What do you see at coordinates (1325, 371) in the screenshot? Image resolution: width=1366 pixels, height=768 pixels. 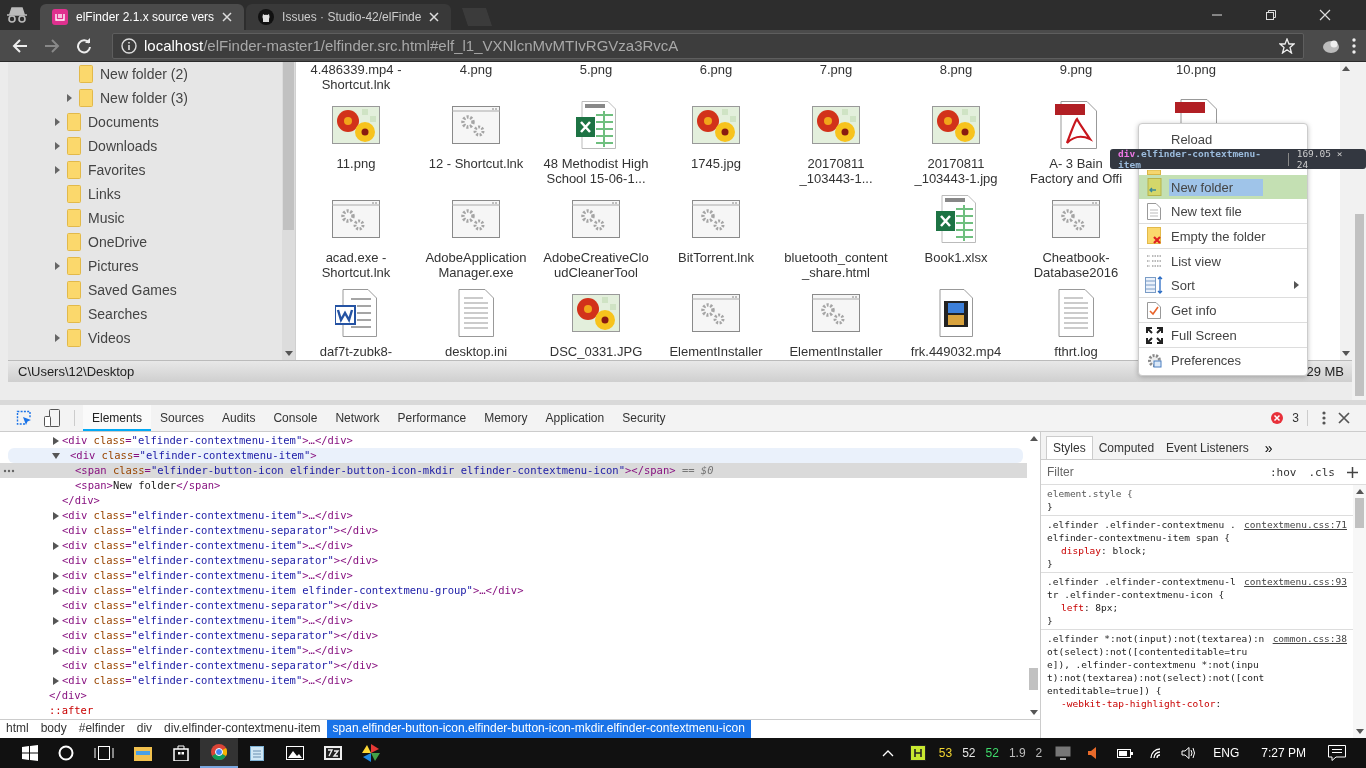 I see `folder-size: 29 MB` at bounding box center [1325, 371].